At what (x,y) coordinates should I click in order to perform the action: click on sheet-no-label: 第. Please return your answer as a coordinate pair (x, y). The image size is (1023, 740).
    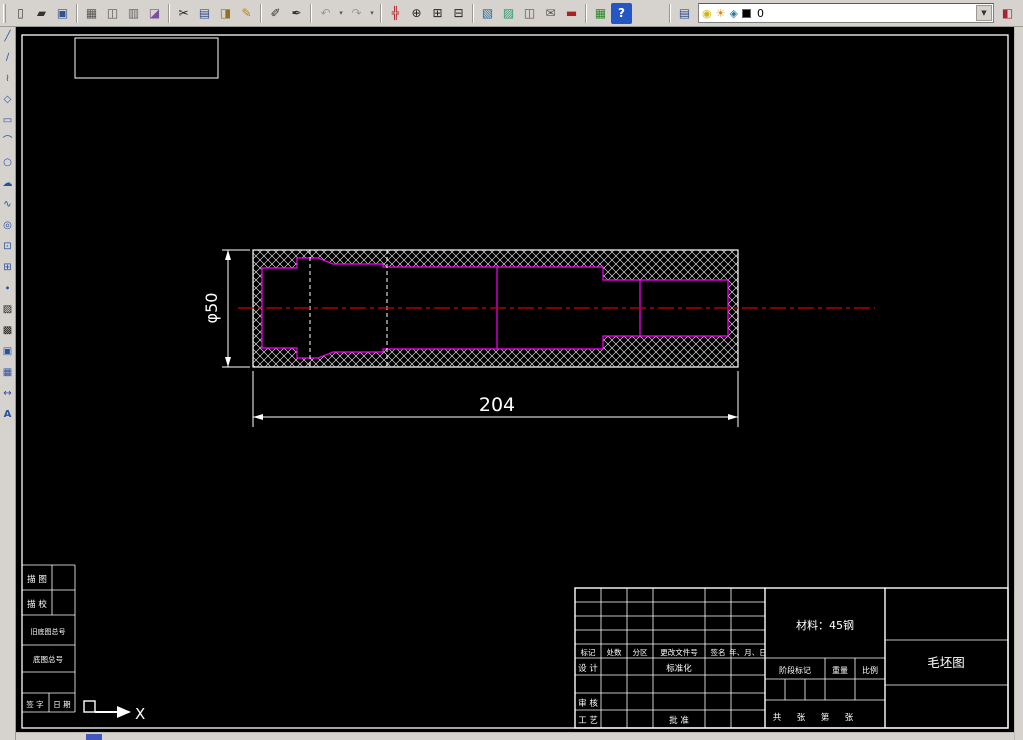
    Looking at the image, I should click on (825, 717).